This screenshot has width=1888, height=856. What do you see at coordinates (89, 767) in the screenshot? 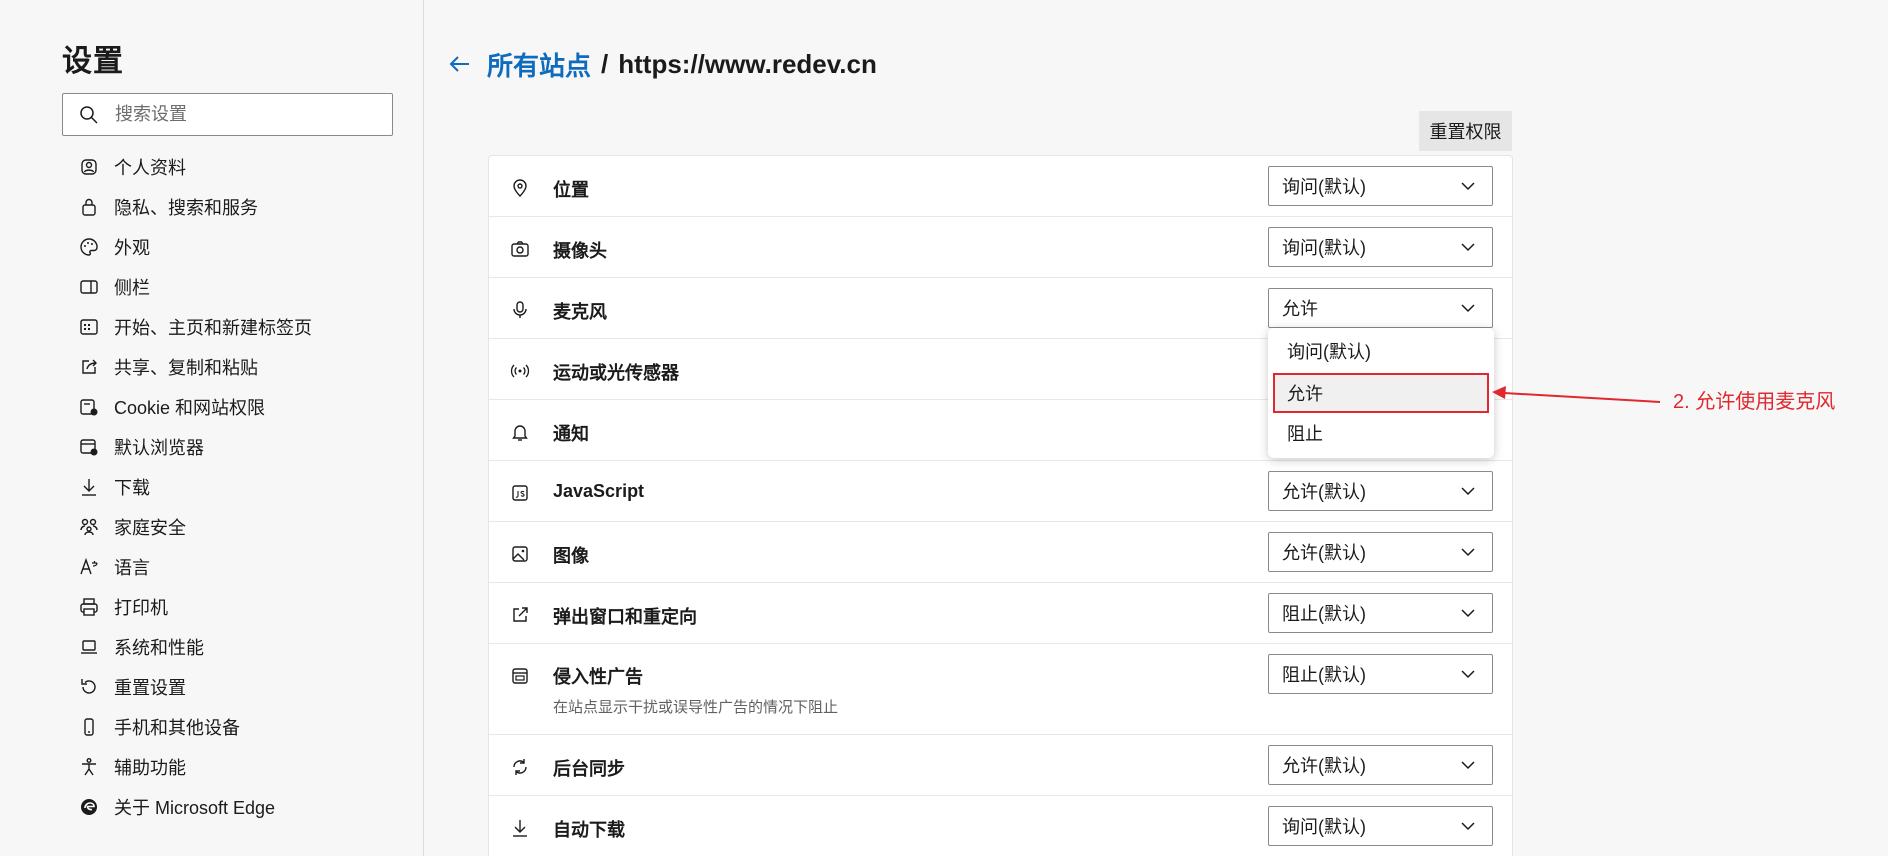
I see `accessibility-icon` at bounding box center [89, 767].